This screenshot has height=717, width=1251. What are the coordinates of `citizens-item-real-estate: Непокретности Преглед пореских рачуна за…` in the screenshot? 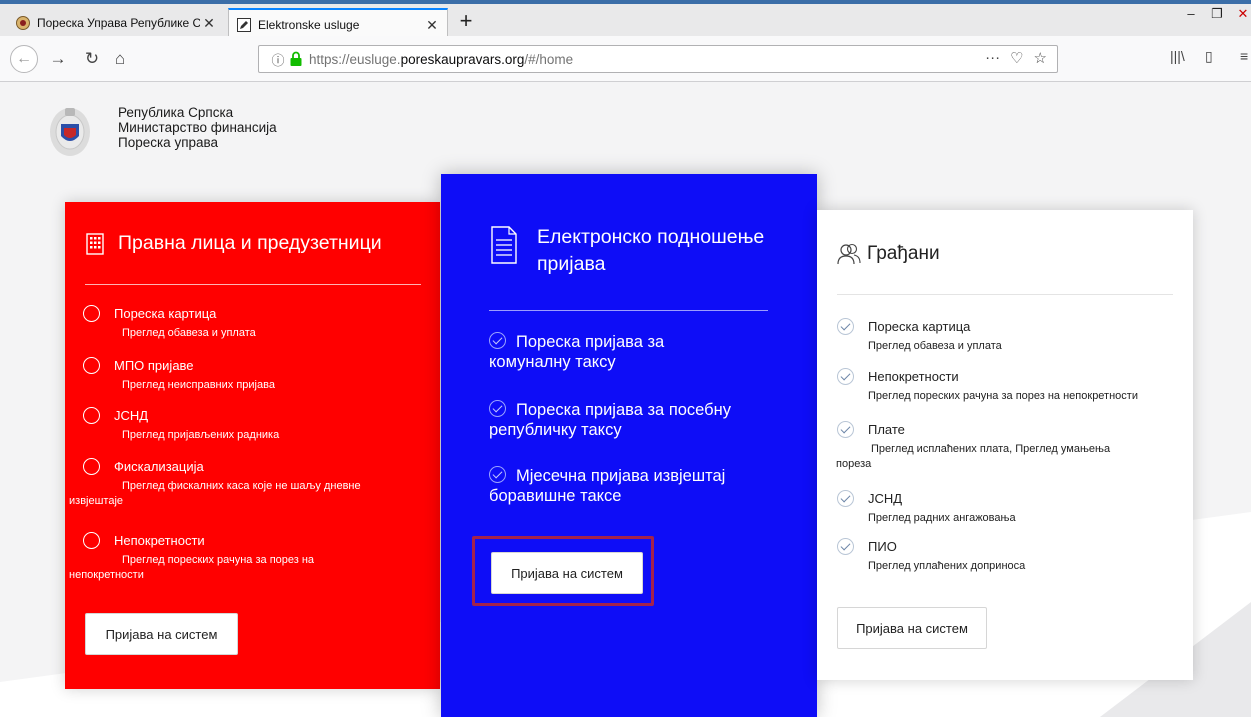 It's located at (987, 386).